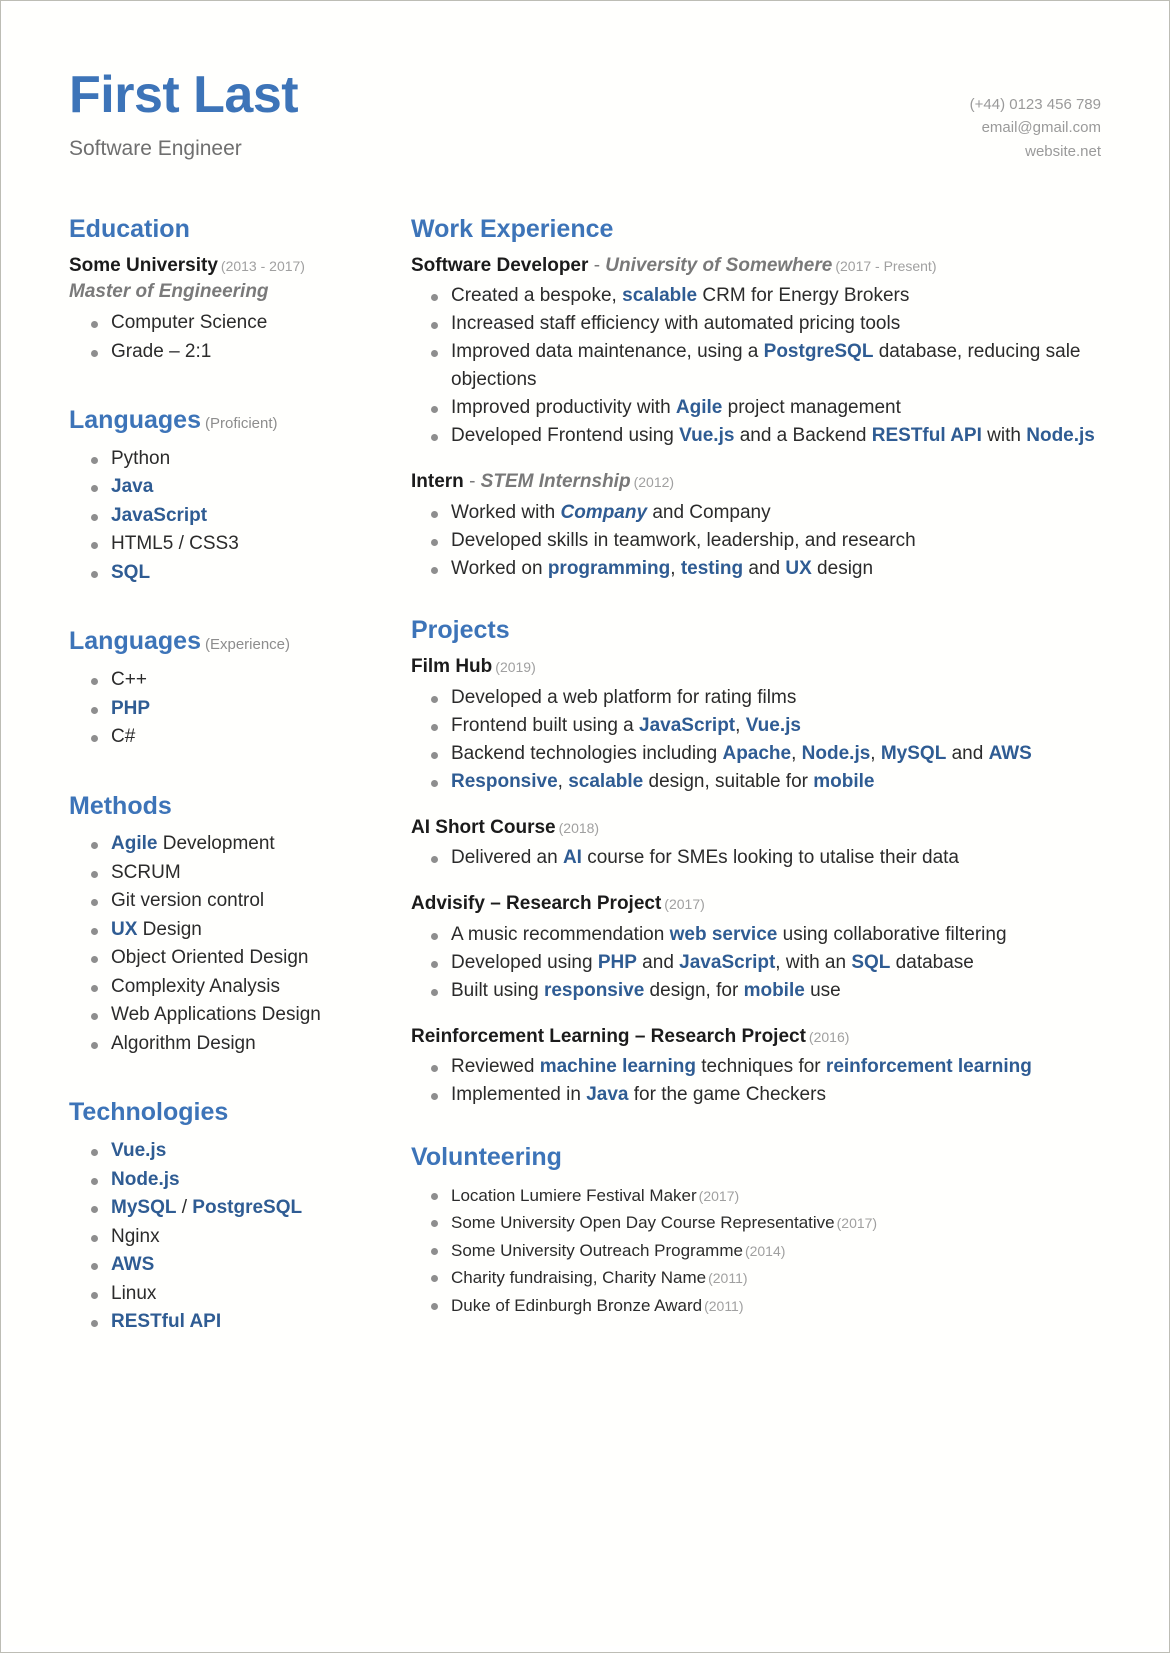  What do you see at coordinates (723, 934) in the screenshot?
I see `keyword: web service` at bounding box center [723, 934].